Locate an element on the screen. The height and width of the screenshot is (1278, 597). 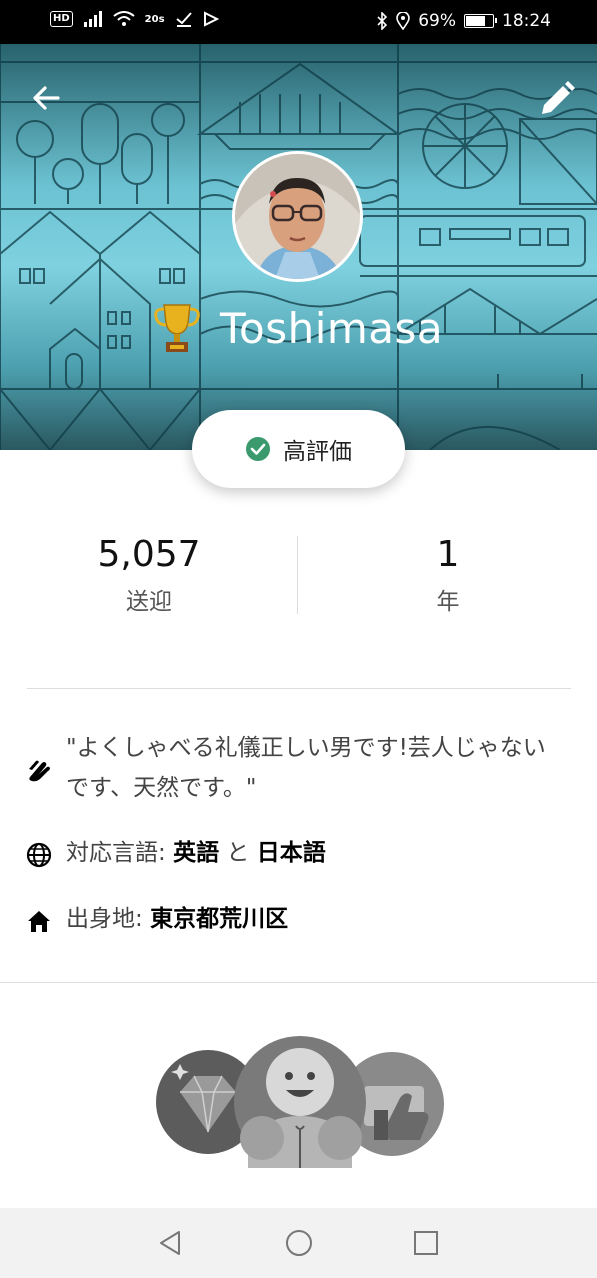
back-button is located at coordinates (46, 98).